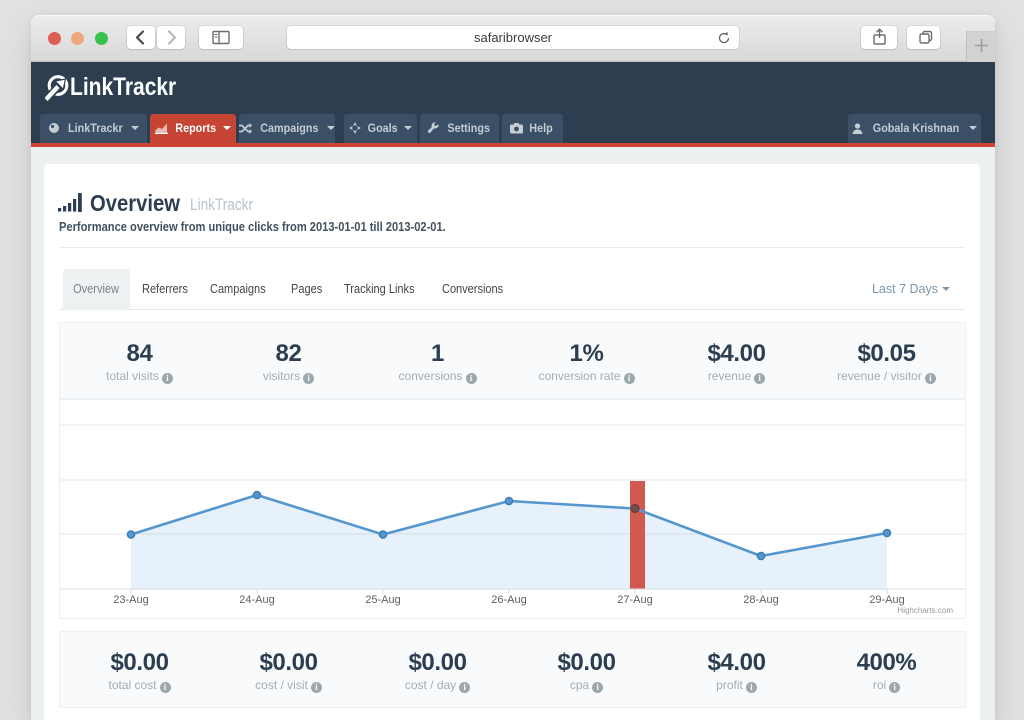  Describe the element at coordinates (382, 600) in the screenshot. I see `svg-text: 25-Aug` at that location.